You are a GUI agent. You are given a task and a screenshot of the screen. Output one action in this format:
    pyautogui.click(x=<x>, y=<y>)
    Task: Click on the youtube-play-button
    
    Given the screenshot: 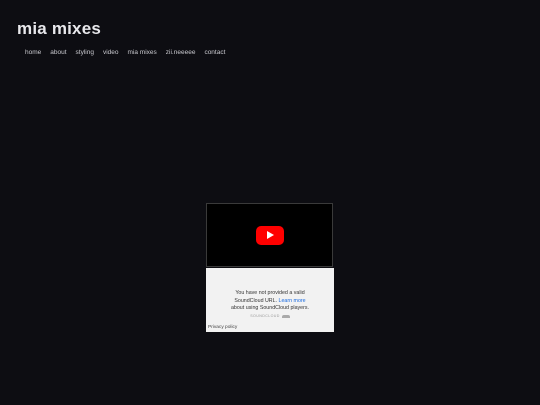 What is the action you would take?
    pyautogui.click(x=270, y=235)
    